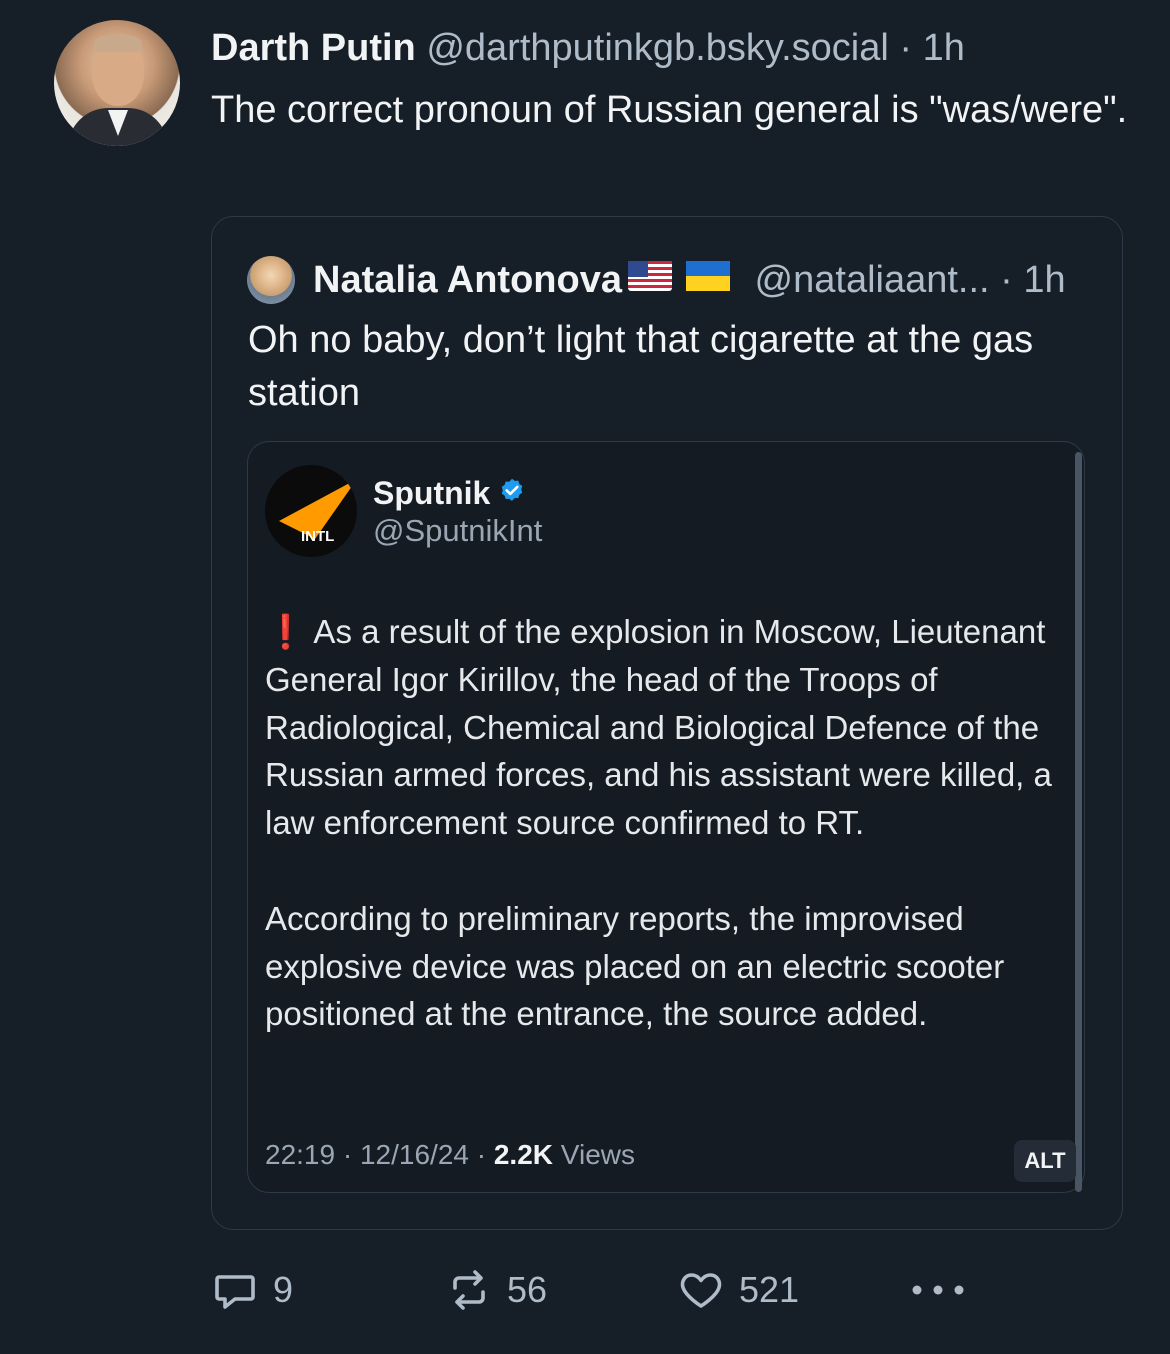  What do you see at coordinates (469, 1290) in the screenshot?
I see `repost-icon` at bounding box center [469, 1290].